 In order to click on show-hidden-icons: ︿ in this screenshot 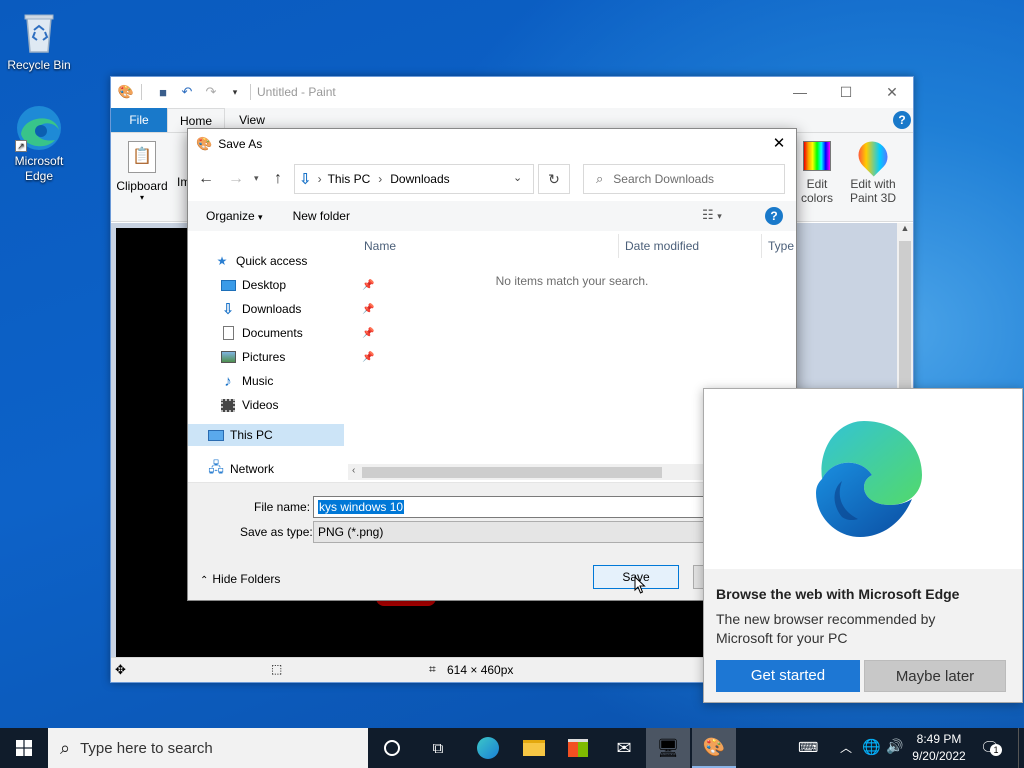, I will do `click(846, 747)`.